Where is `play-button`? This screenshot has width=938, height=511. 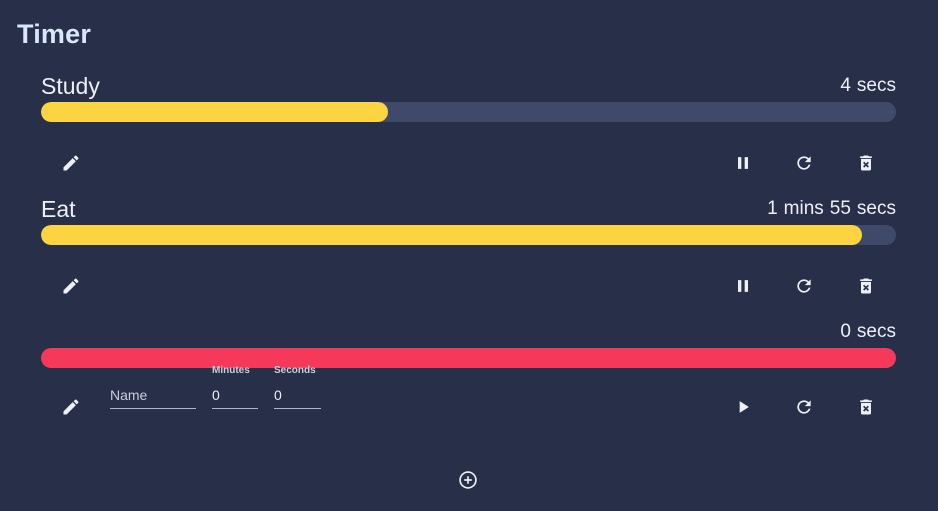 play-button is located at coordinates (743, 407).